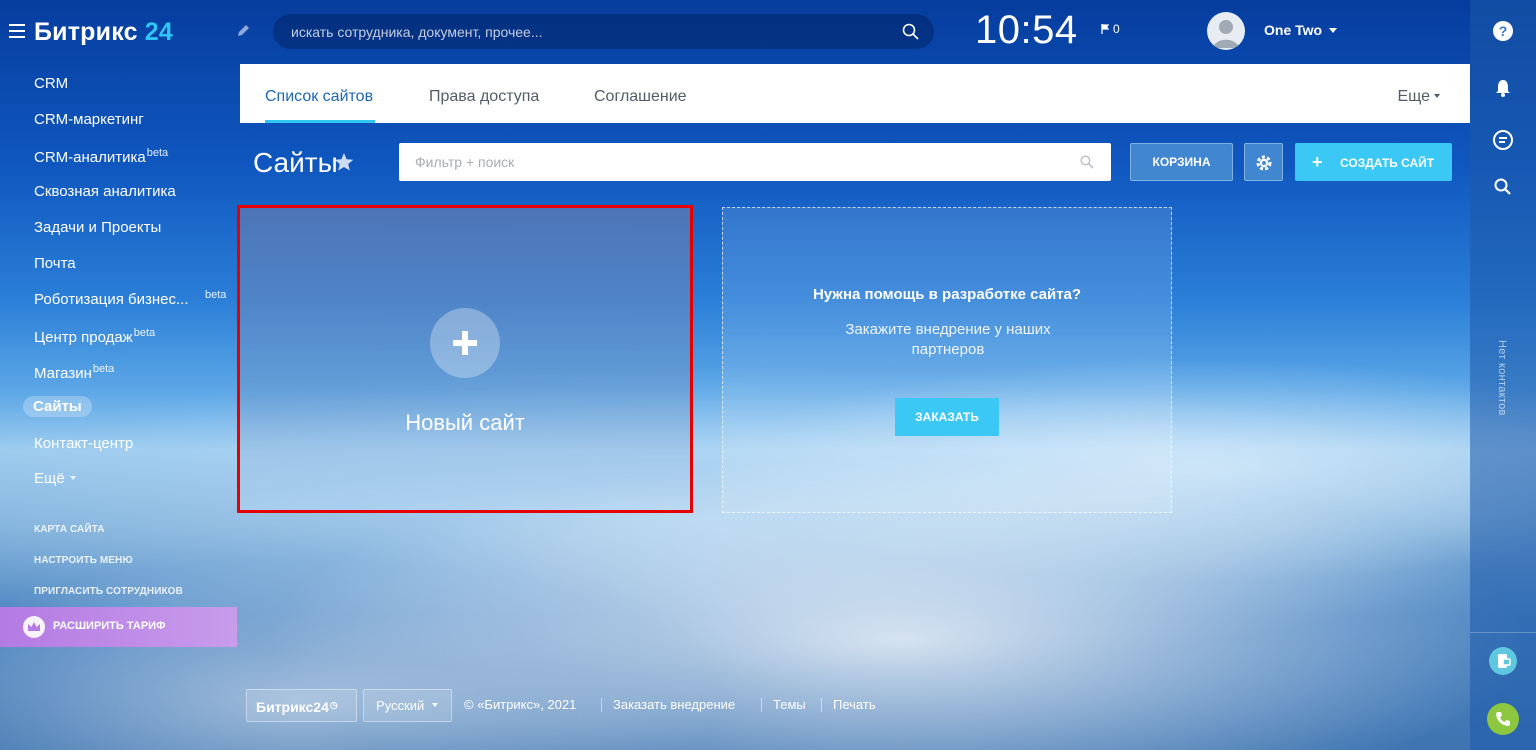 The height and width of the screenshot is (750, 1536). I want to click on sidebar-item-crm: CRM, so click(51, 83).